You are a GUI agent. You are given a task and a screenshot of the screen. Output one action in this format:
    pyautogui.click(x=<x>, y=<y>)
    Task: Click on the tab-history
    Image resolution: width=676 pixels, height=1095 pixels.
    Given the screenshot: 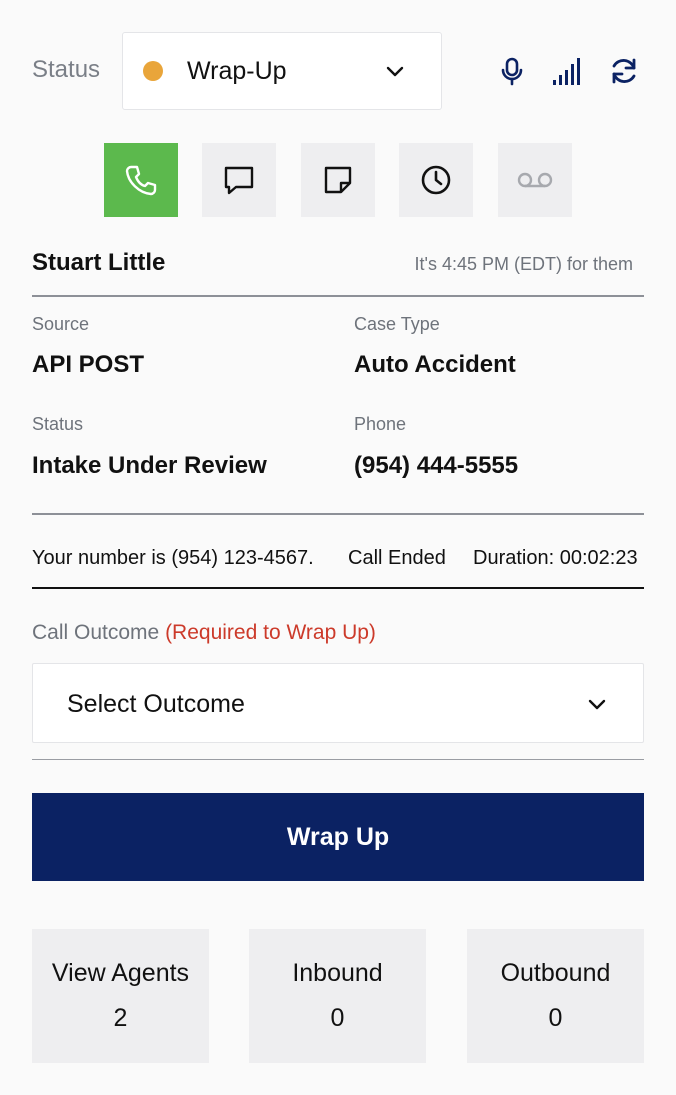 What is the action you would take?
    pyautogui.click(x=436, y=180)
    